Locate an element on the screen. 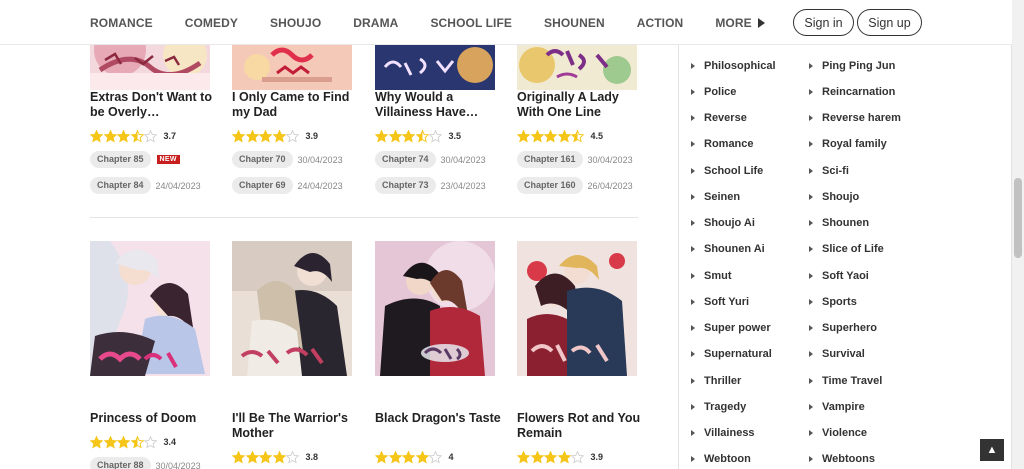 This screenshot has height=469, width=1024. genre-link-vampire: Vampire is located at coordinates (837, 407).